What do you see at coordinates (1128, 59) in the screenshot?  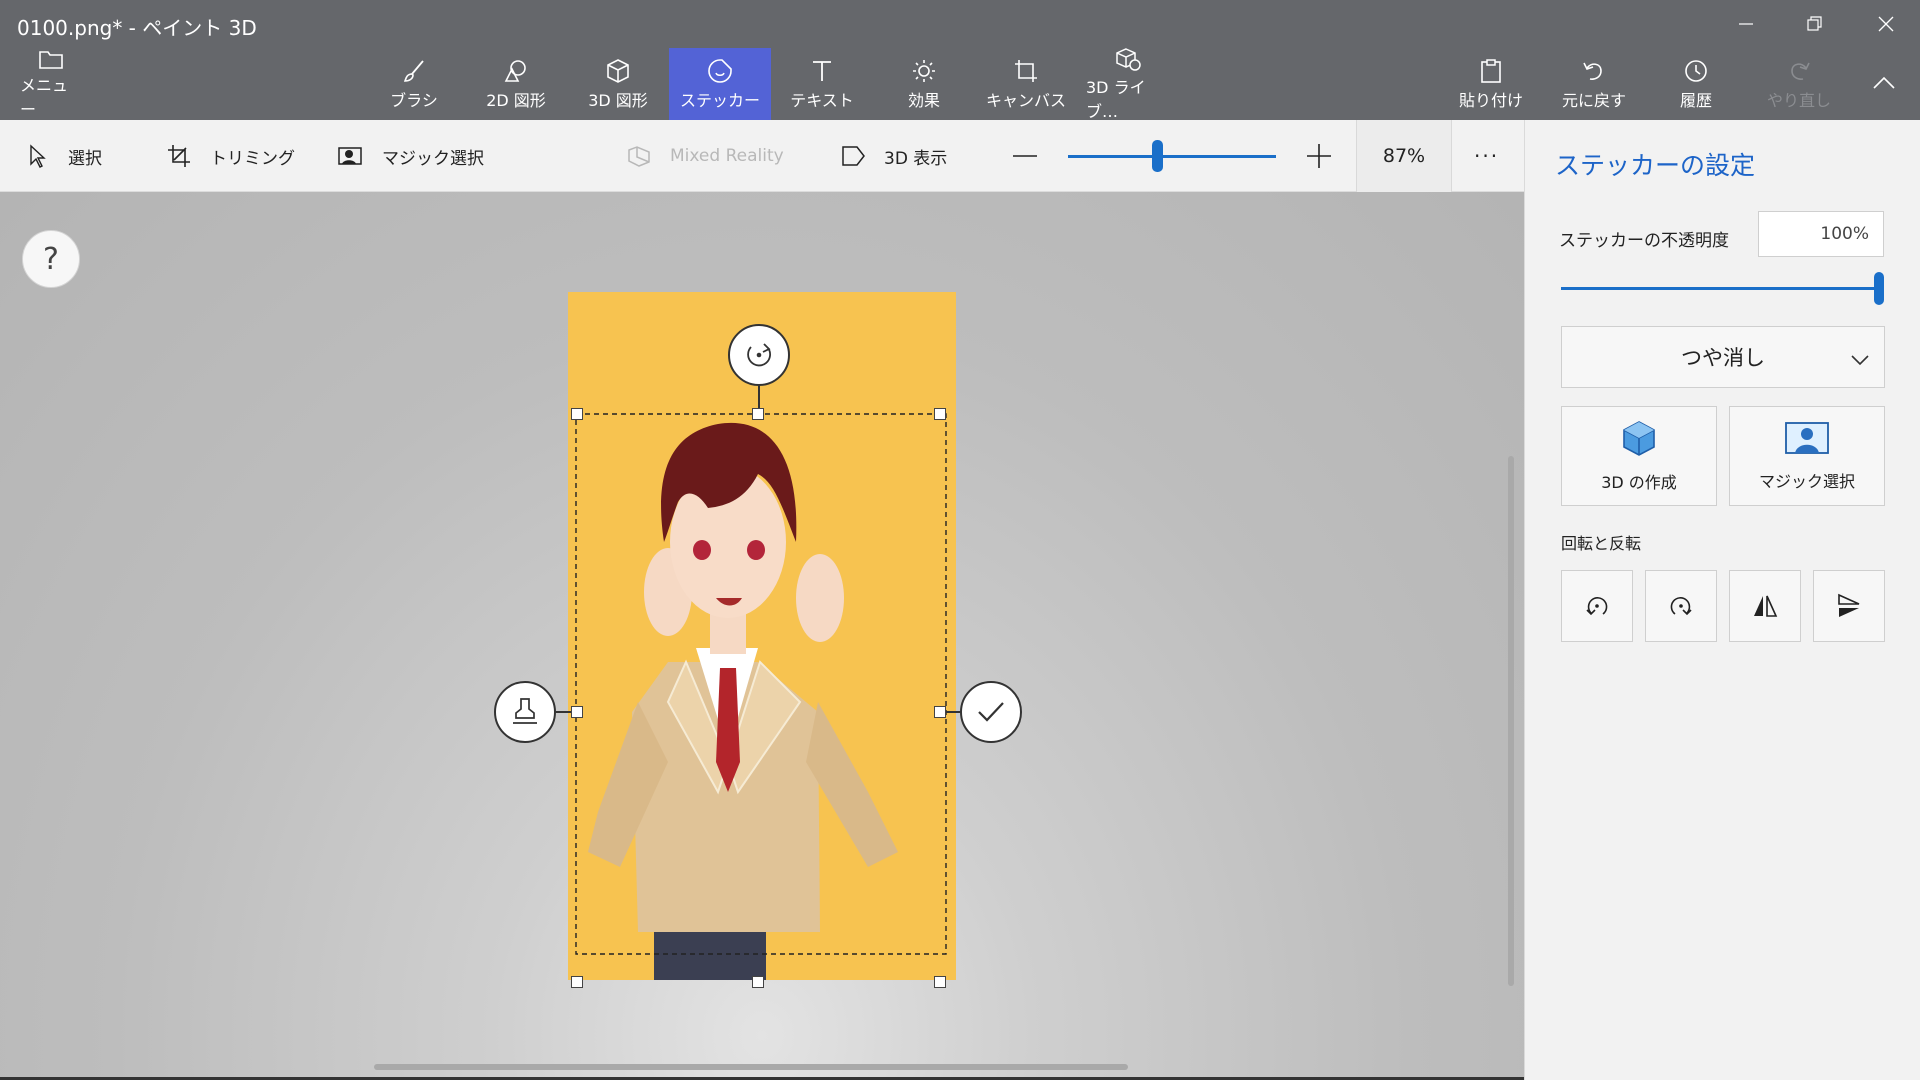 I see `3d-library-icon` at bounding box center [1128, 59].